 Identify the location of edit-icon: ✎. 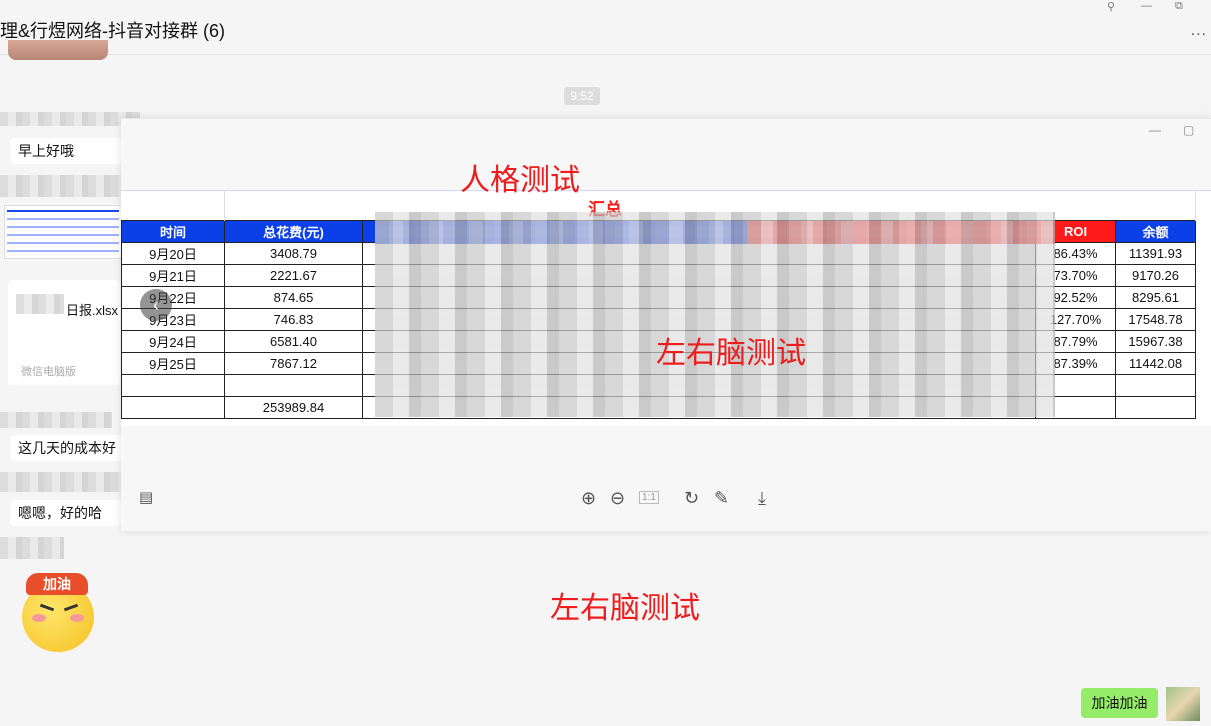
(721, 498).